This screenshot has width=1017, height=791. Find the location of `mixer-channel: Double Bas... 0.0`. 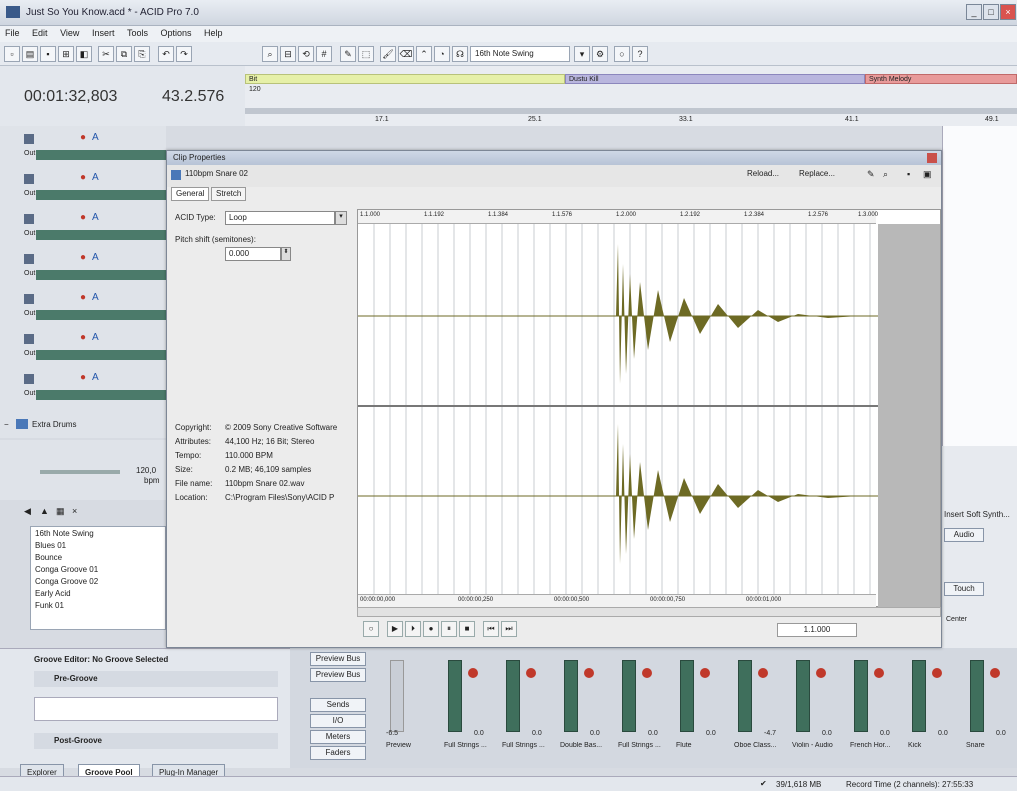

mixer-channel: Double Bas... 0.0 is located at coordinates (589, 704).